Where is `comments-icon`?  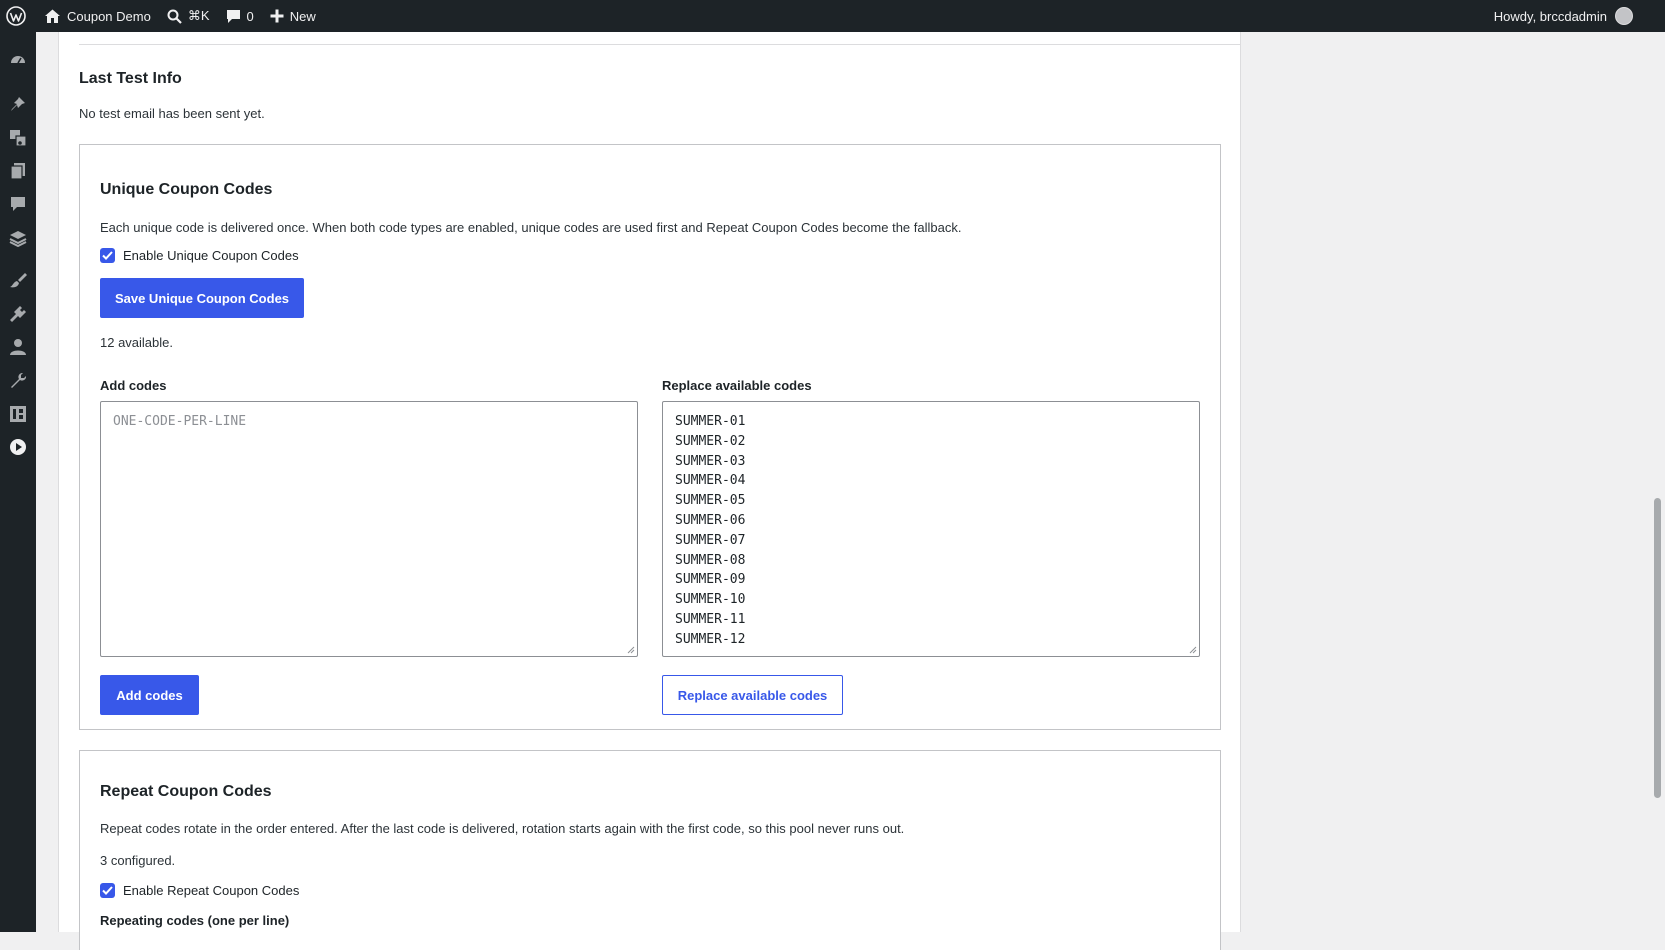
comments-icon is located at coordinates (18, 204).